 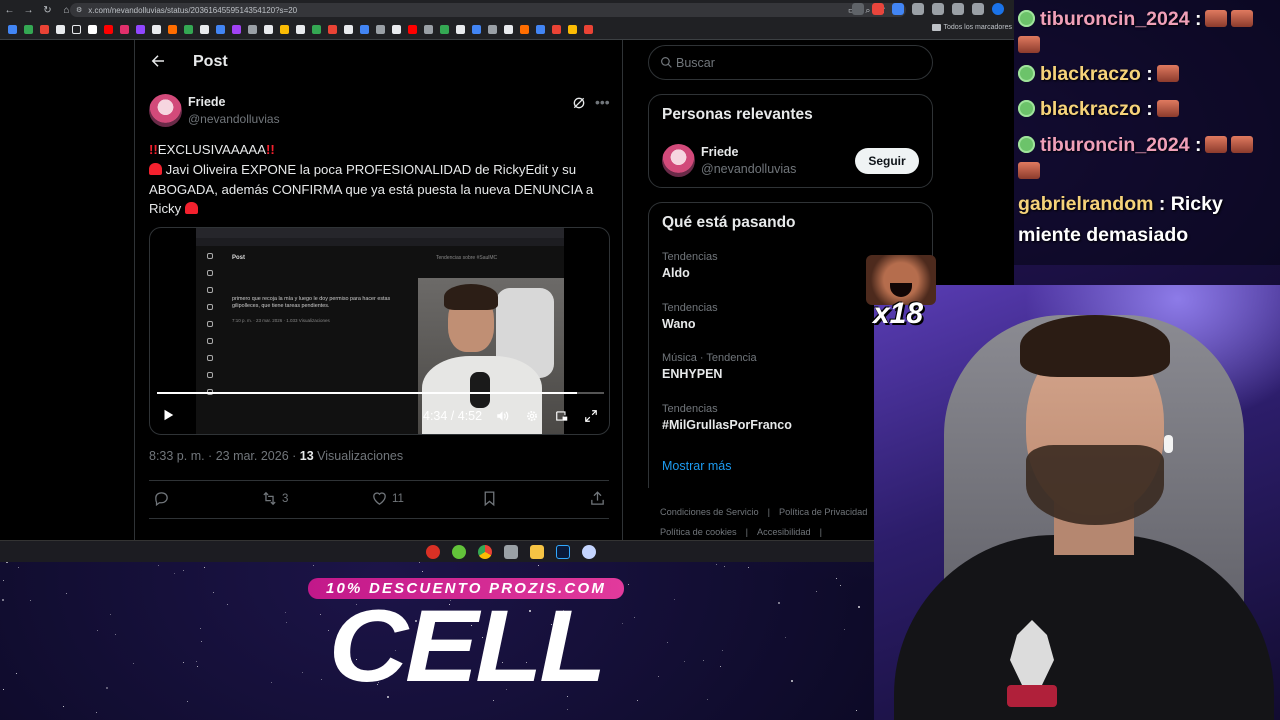 I want to click on share-button, so click(x=597, y=498).